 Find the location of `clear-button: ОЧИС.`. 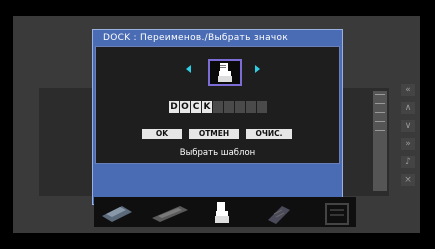

clear-button: ОЧИС. is located at coordinates (269, 134).